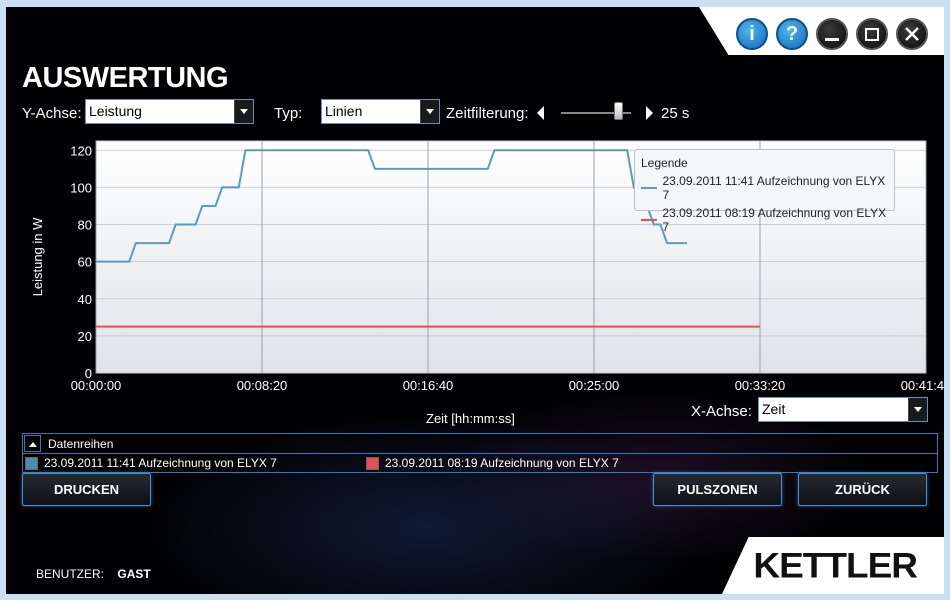 This screenshot has height=600, width=950. What do you see at coordinates (774, 220) in the screenshot?
I see `legend-item-label: 23.09.2011 08:19 Aufzeichnung von ELYX 7` at bounding box center [774, 220].